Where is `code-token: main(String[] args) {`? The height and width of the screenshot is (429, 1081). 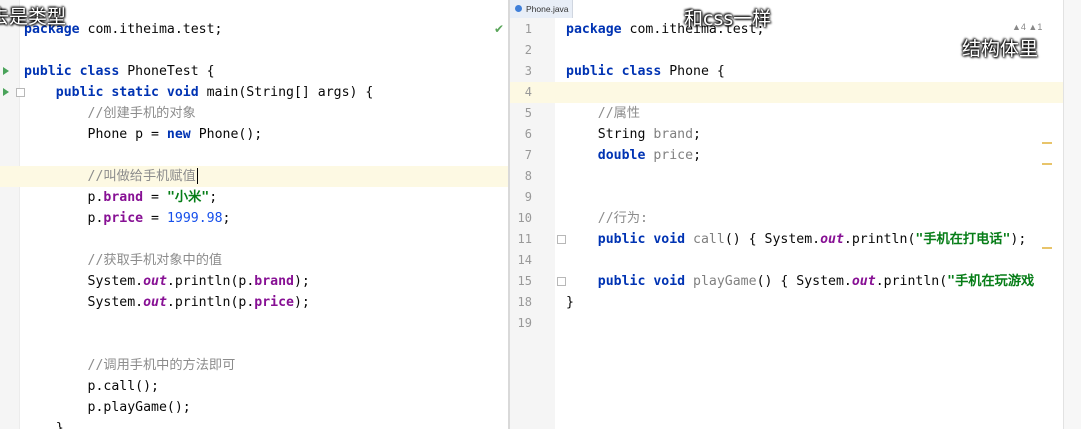
code-token: main(String[] args) { is located at coordinates (286, 92).